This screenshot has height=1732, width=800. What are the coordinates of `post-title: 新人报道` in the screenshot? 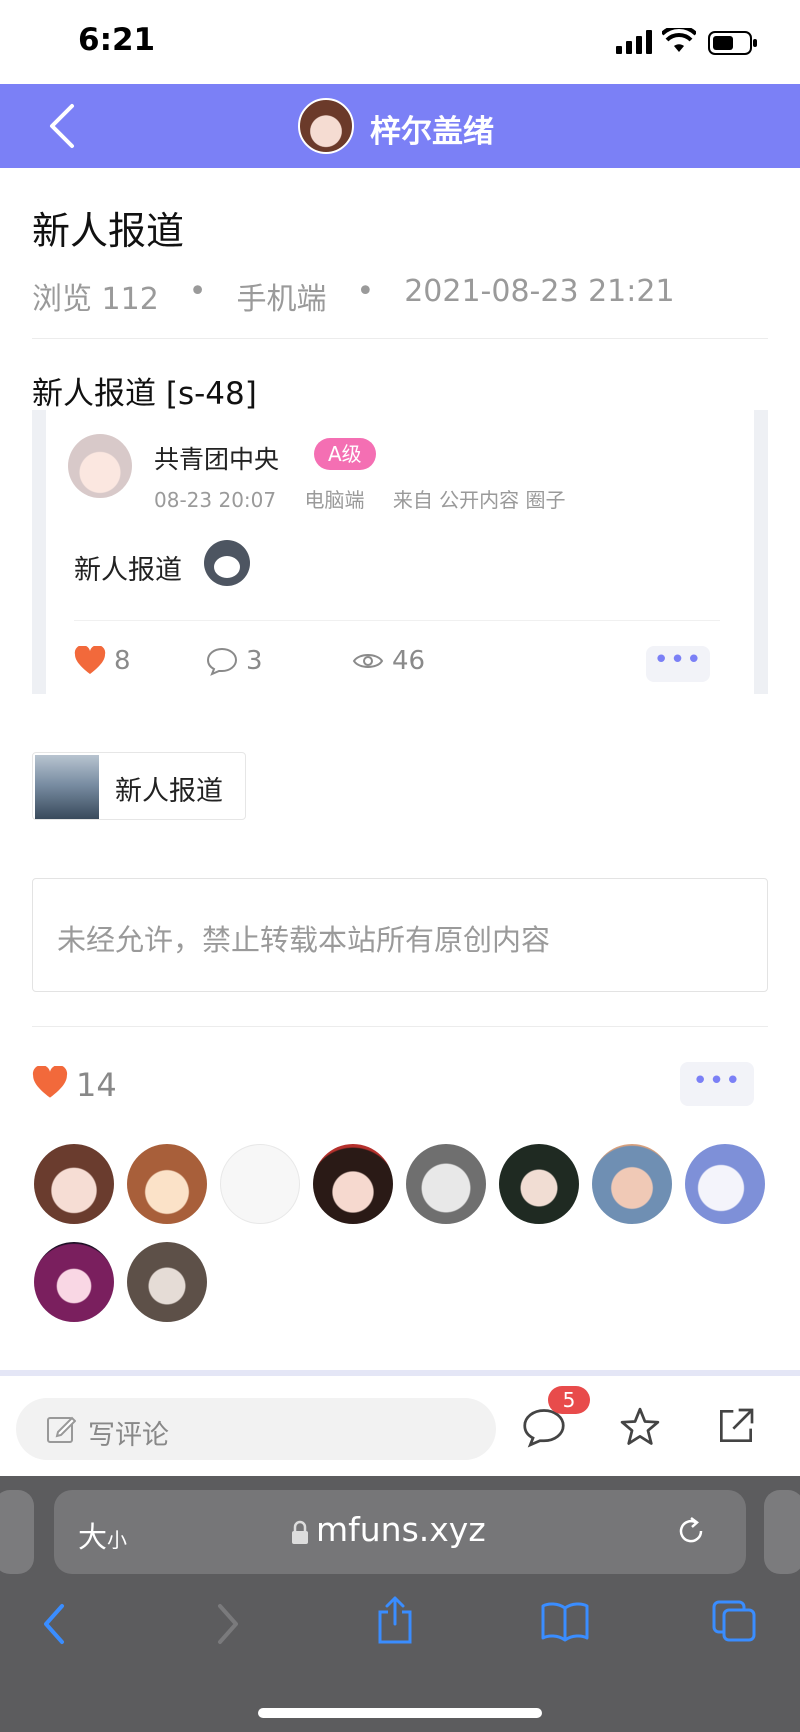 It's located at (108, 231).